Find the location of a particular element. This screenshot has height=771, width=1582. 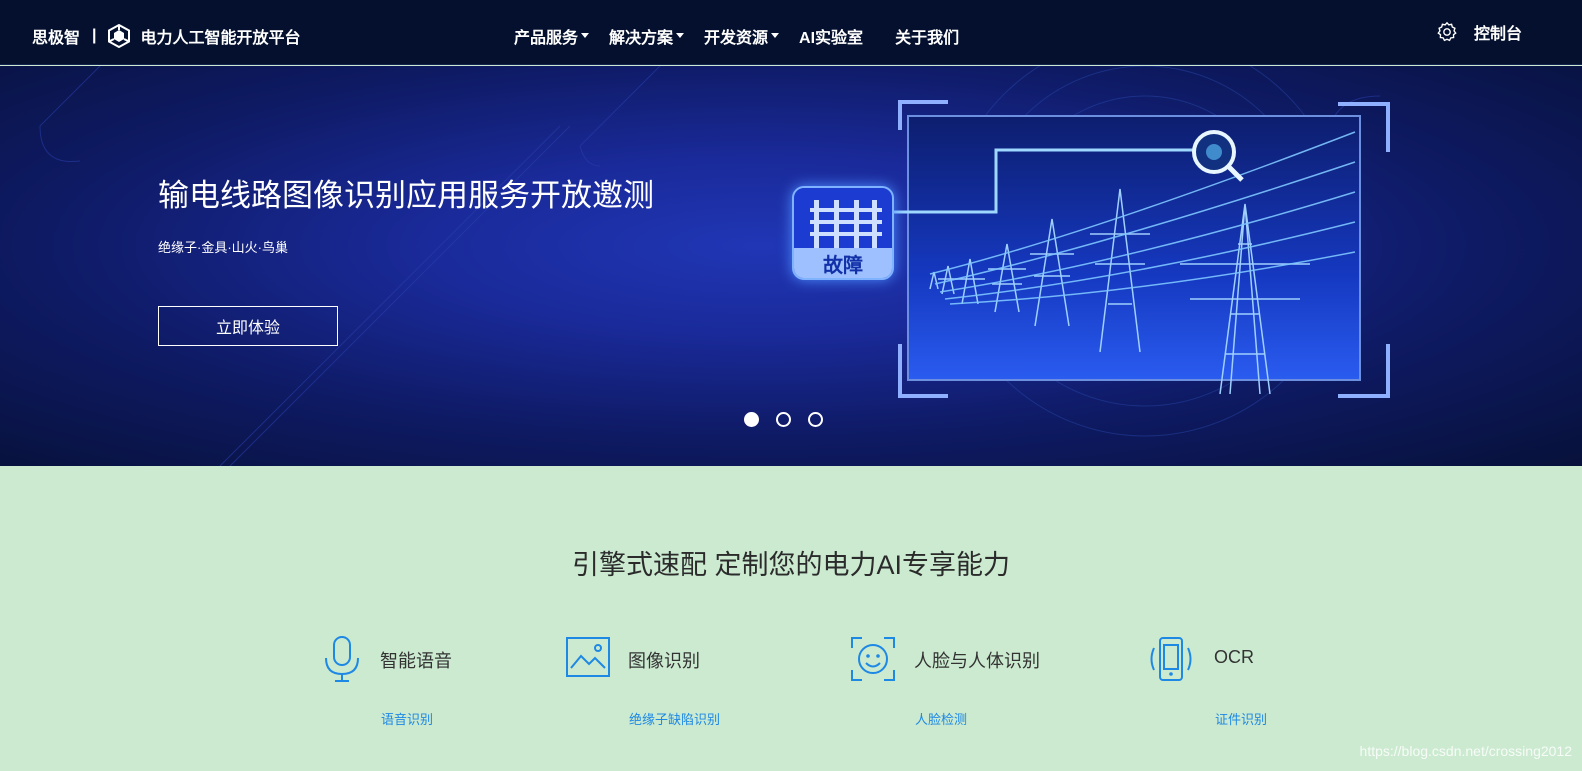

feature-link: 人脸检测 is located at coordinates (941, 718).